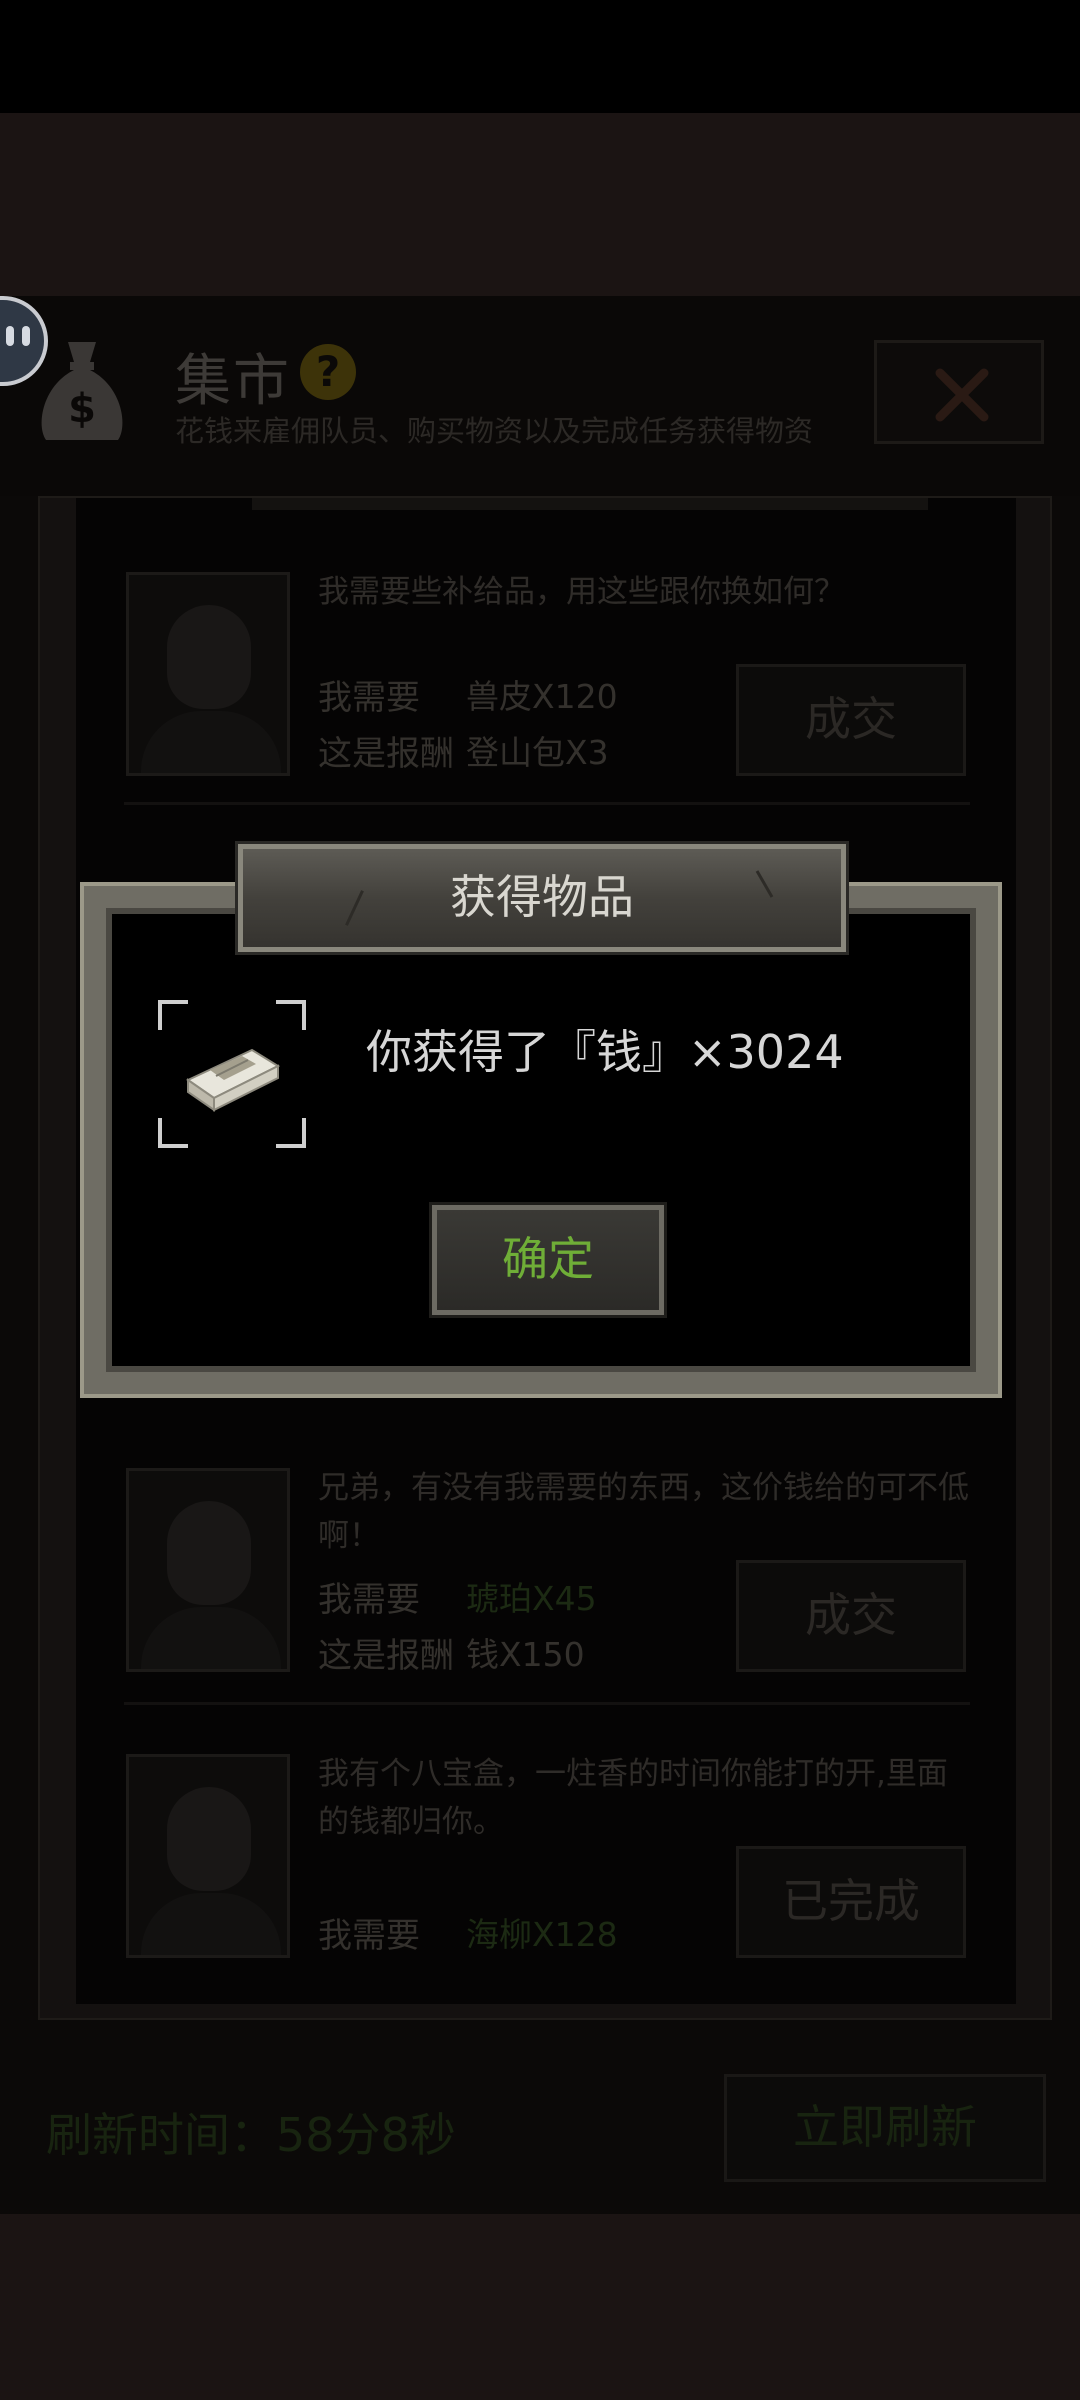  I want to click on page-title: 集市, so click(233, 381).